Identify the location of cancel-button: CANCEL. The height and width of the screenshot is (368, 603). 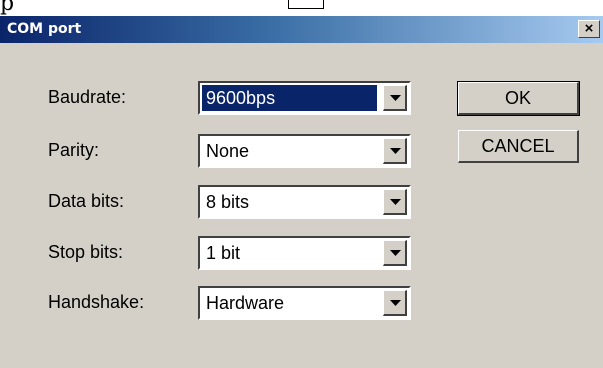
(518, 146).